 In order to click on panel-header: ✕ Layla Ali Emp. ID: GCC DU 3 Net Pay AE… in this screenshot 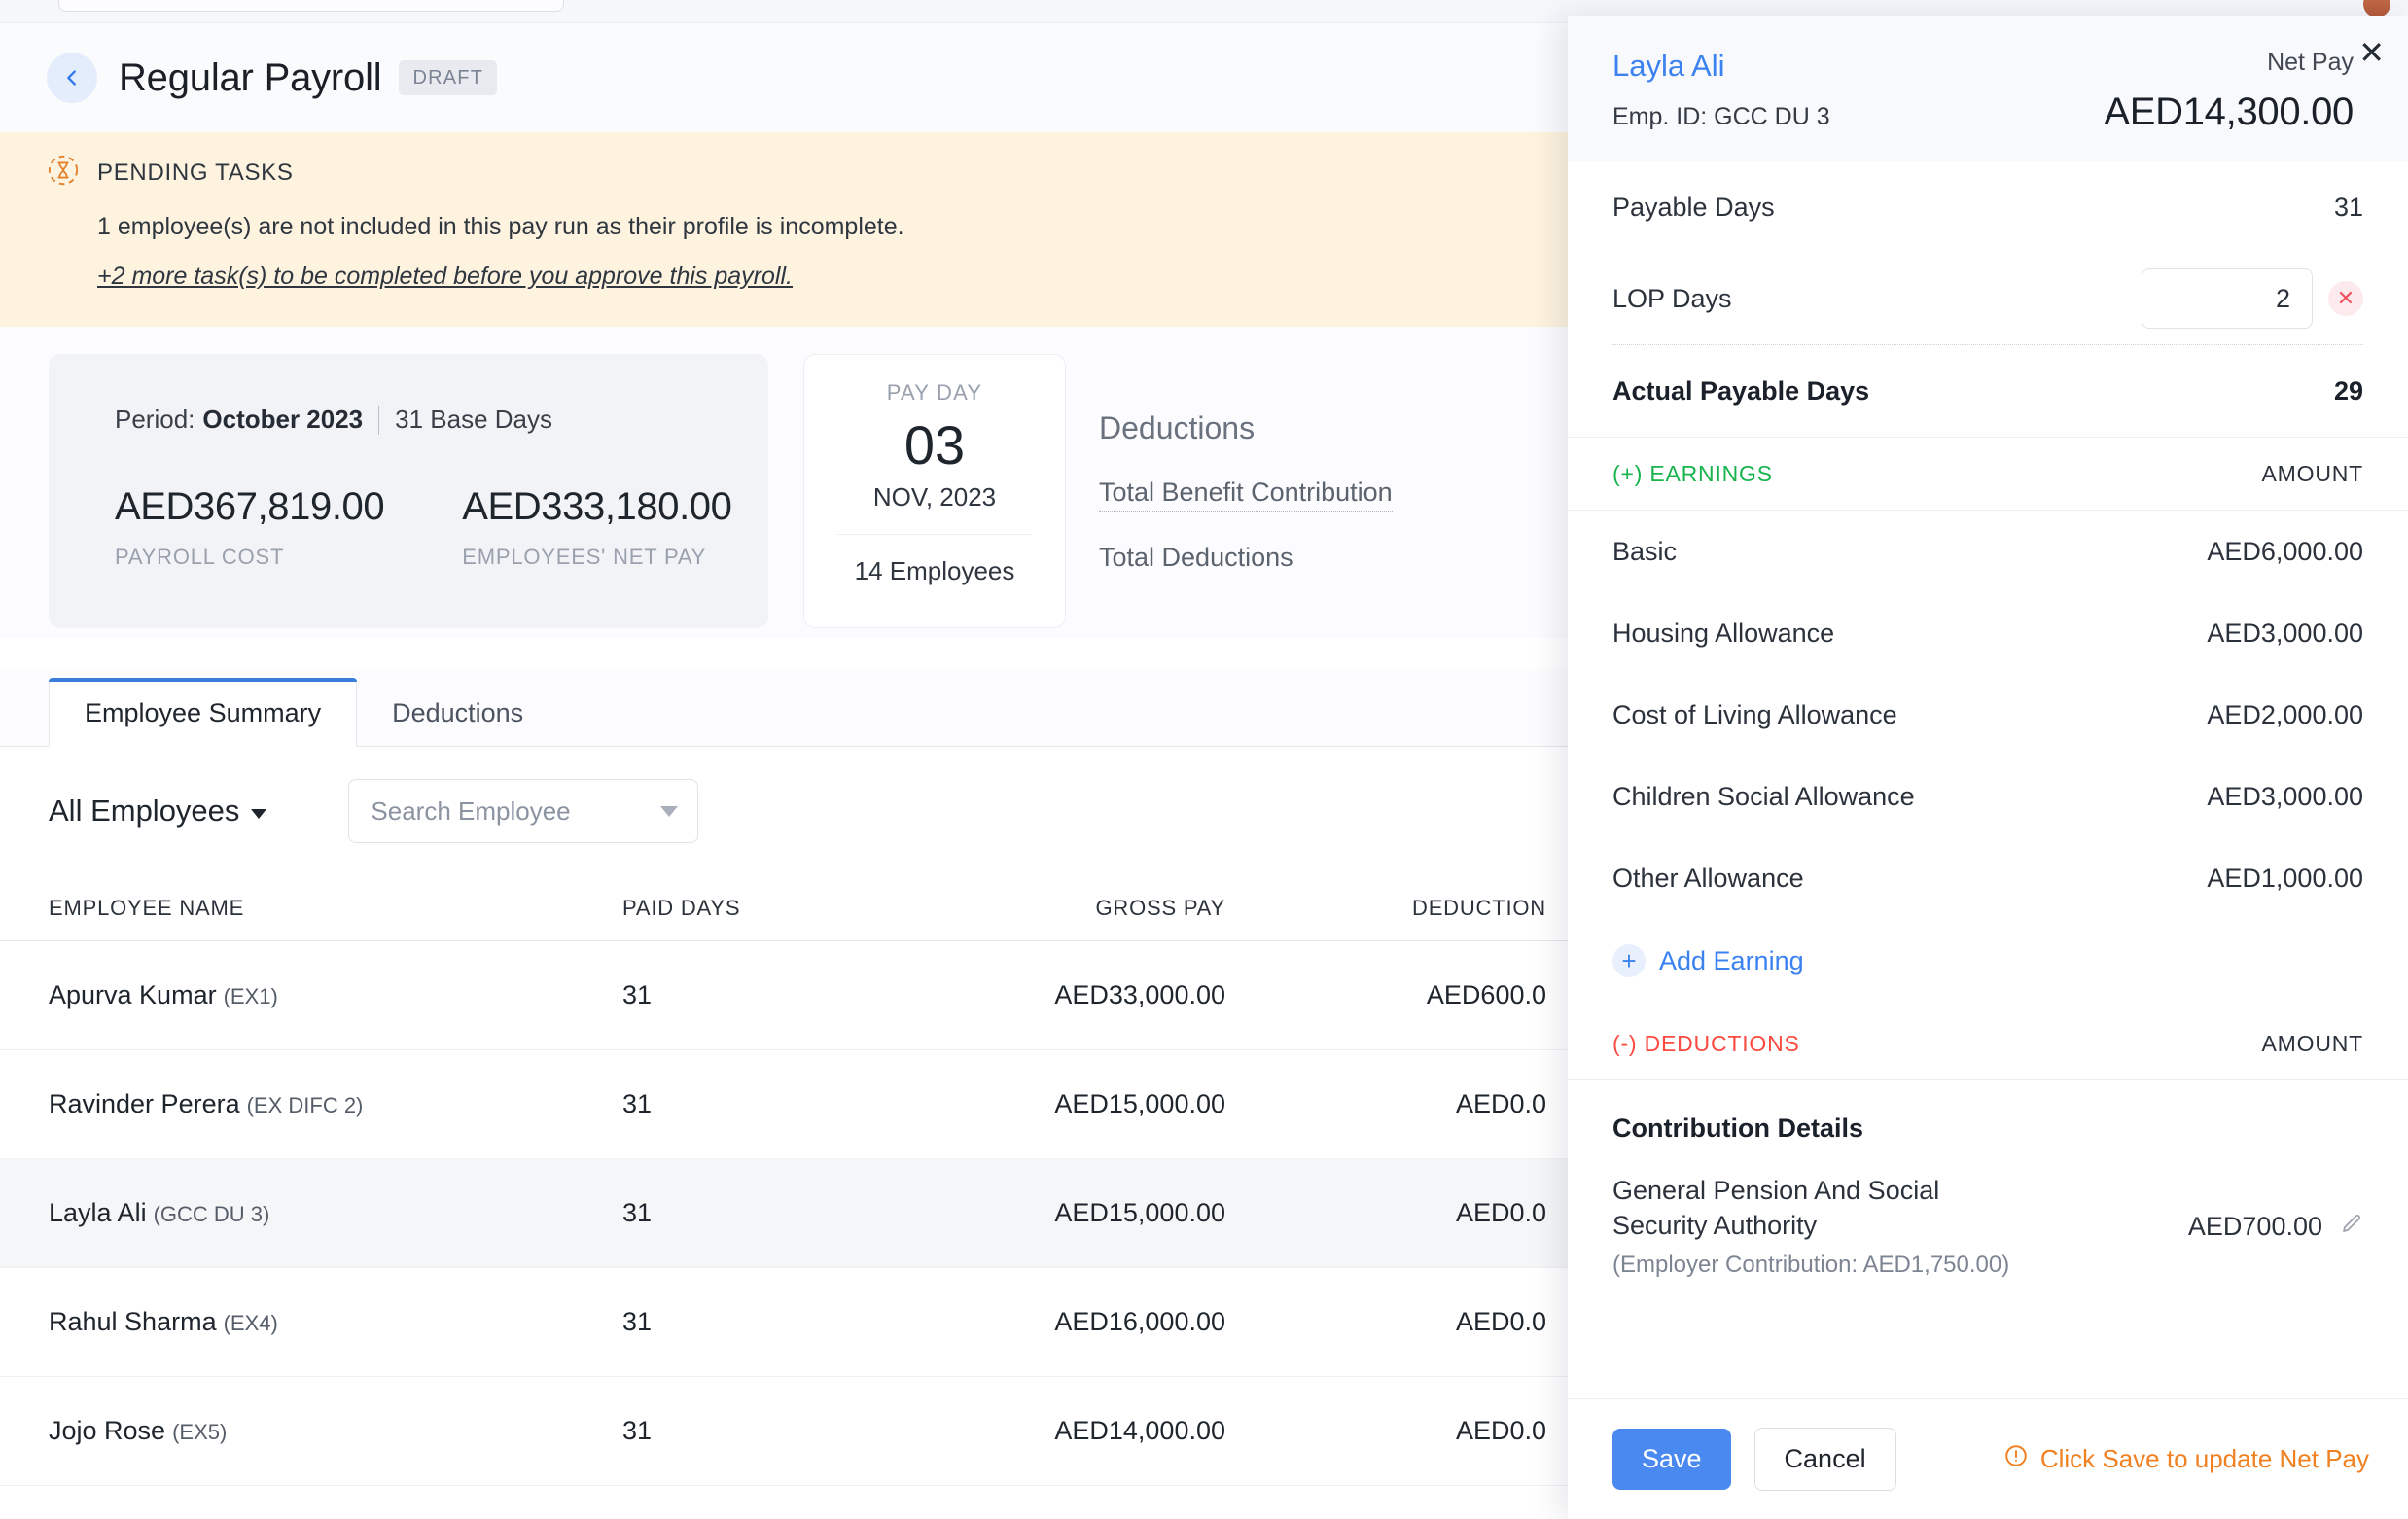, I will do `click(1988, 88)`.